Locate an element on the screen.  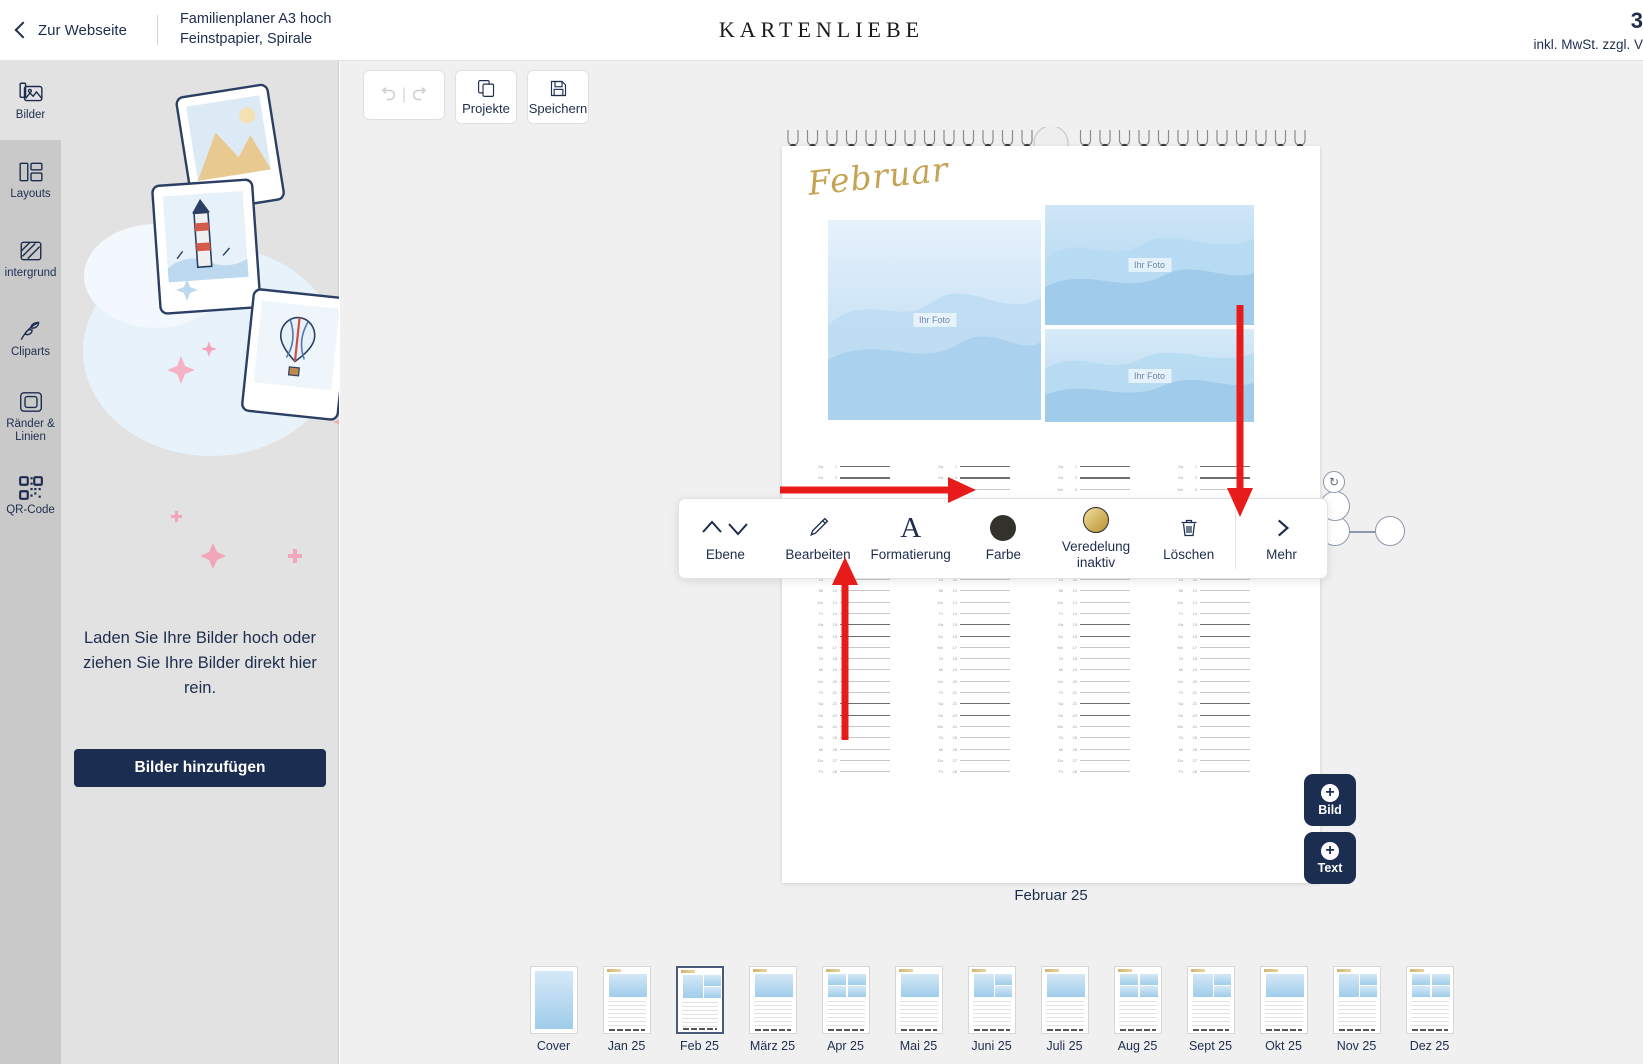
rotate-handle-icon: ↻ is located at coordinates (1334, 482).